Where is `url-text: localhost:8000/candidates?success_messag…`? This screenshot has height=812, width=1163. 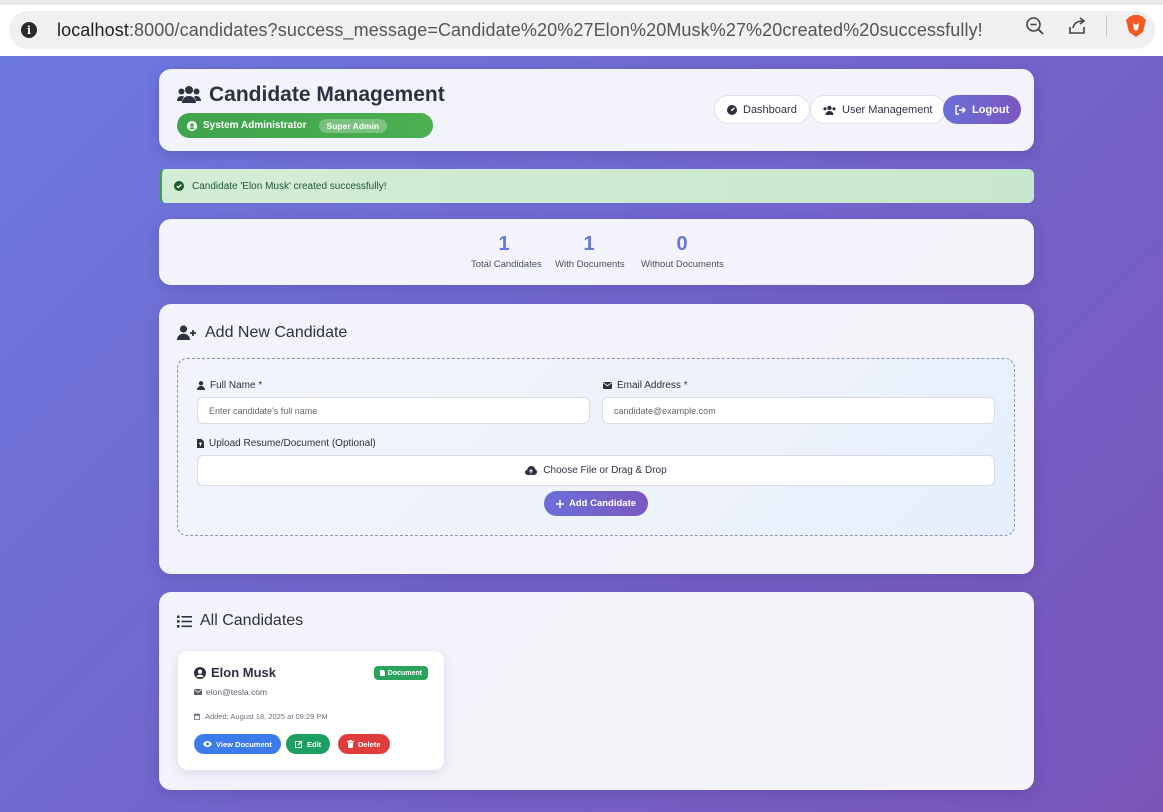 url-text: localhost:8000/candidates?success_messag… is located at coordinates (520, 30).